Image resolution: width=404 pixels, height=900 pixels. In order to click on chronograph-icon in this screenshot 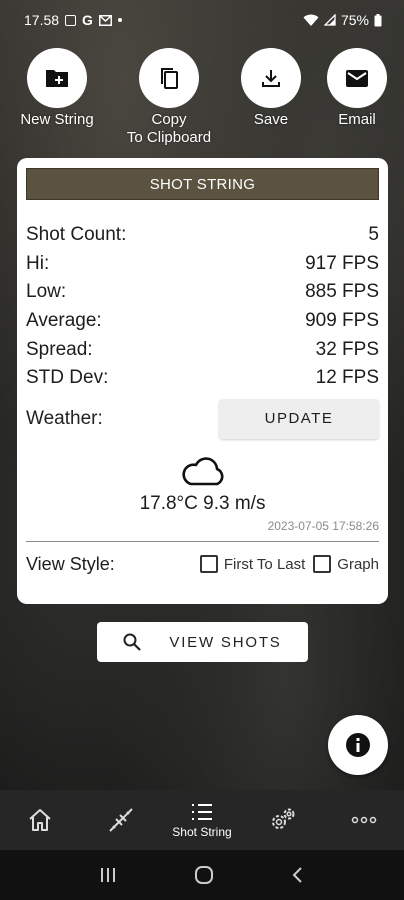, I will do `click(121, 820)`.